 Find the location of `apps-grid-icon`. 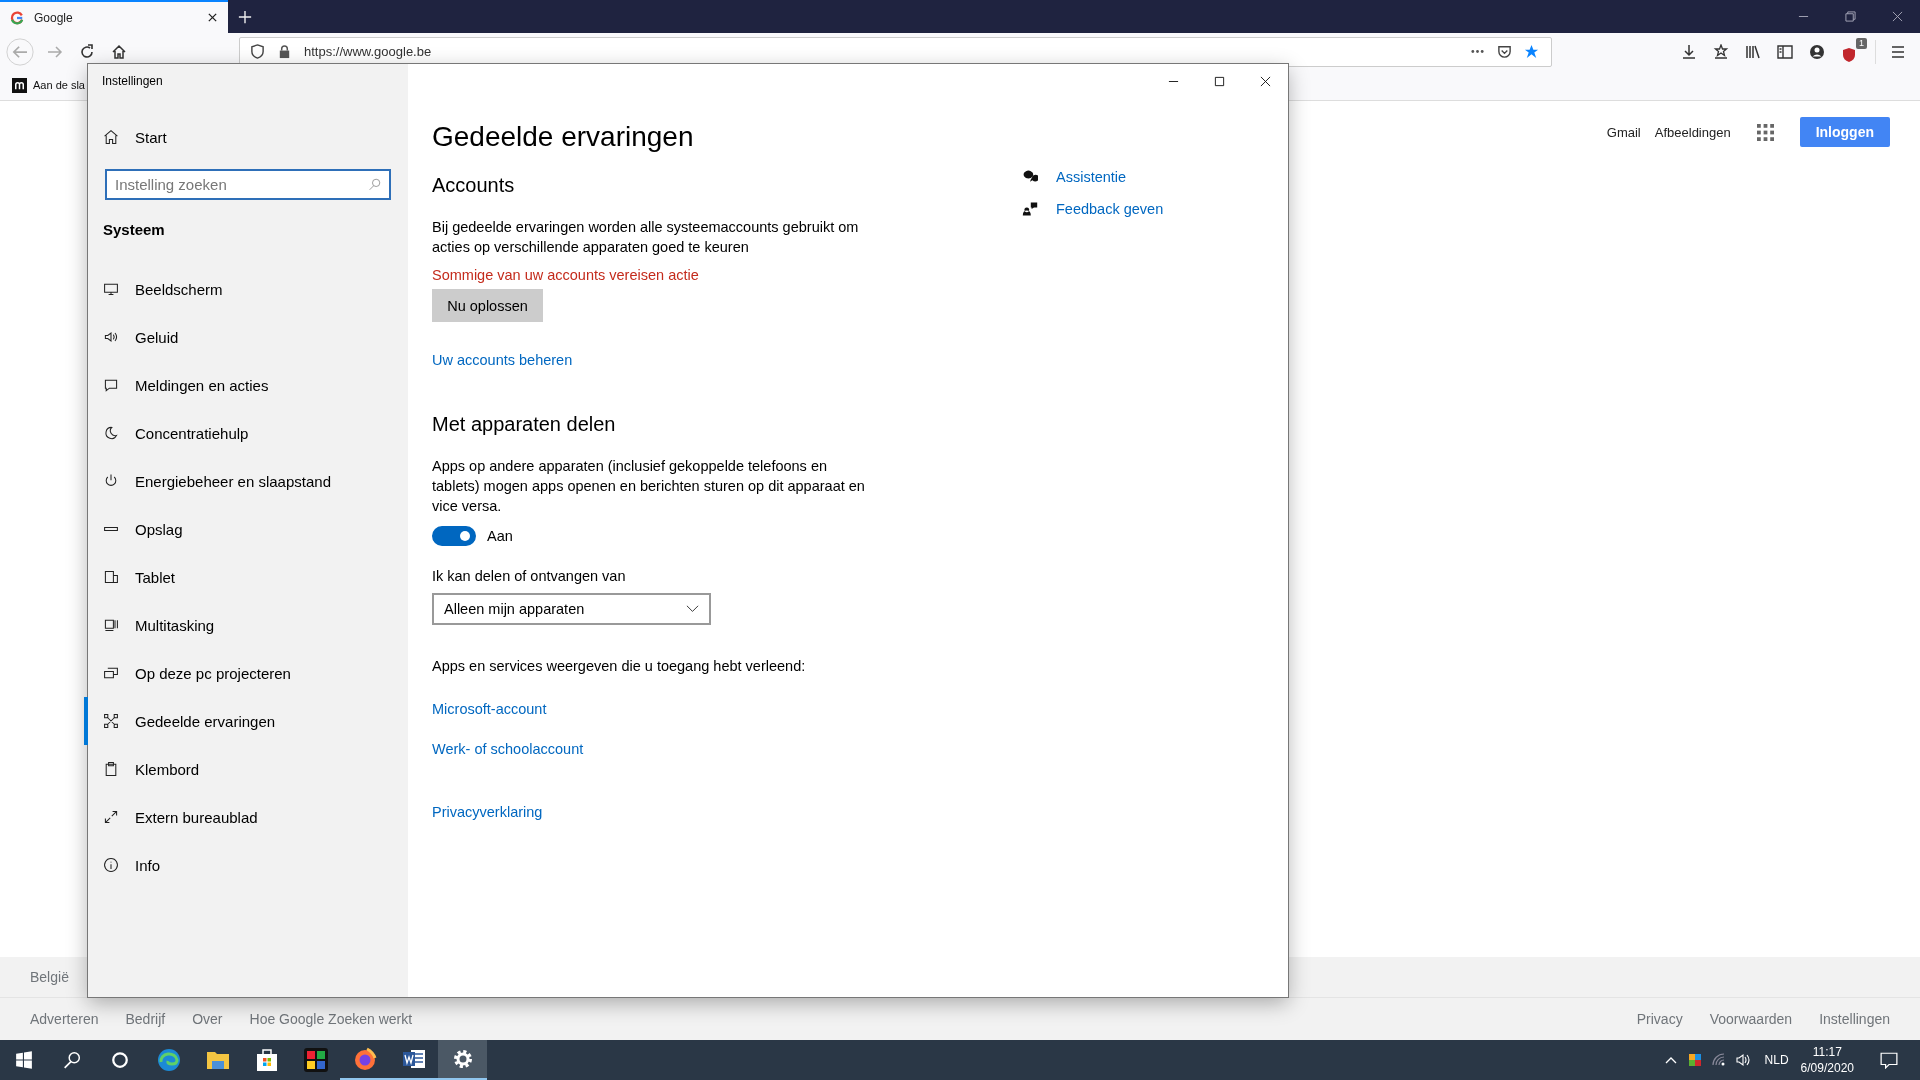

apps-grid-icon is located at coordinates (1765, 132).